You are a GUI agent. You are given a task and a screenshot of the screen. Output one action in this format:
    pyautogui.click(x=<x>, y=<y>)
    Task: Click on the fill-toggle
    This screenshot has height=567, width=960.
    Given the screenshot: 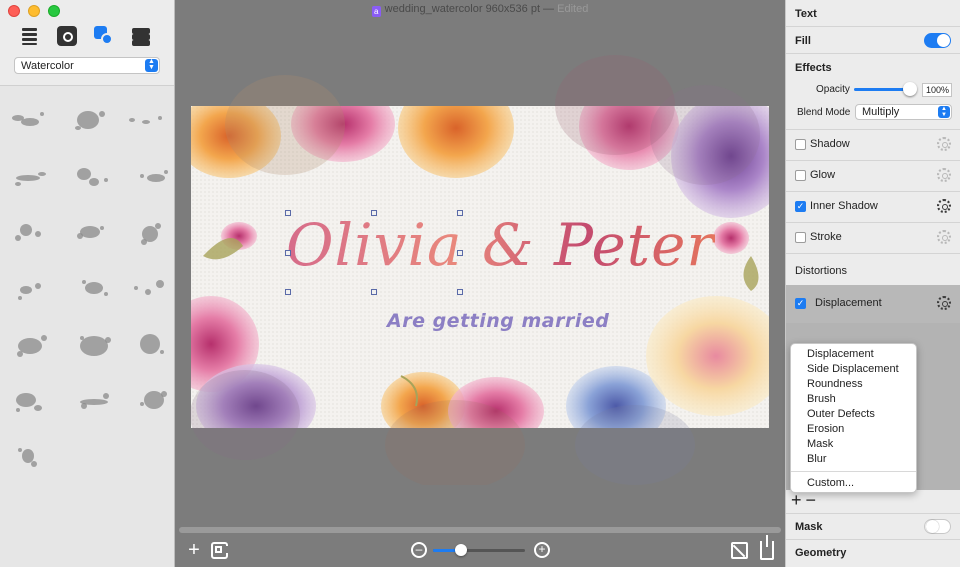 What is the action you would take?
    pyautogui.click(x=937, y=40)
    